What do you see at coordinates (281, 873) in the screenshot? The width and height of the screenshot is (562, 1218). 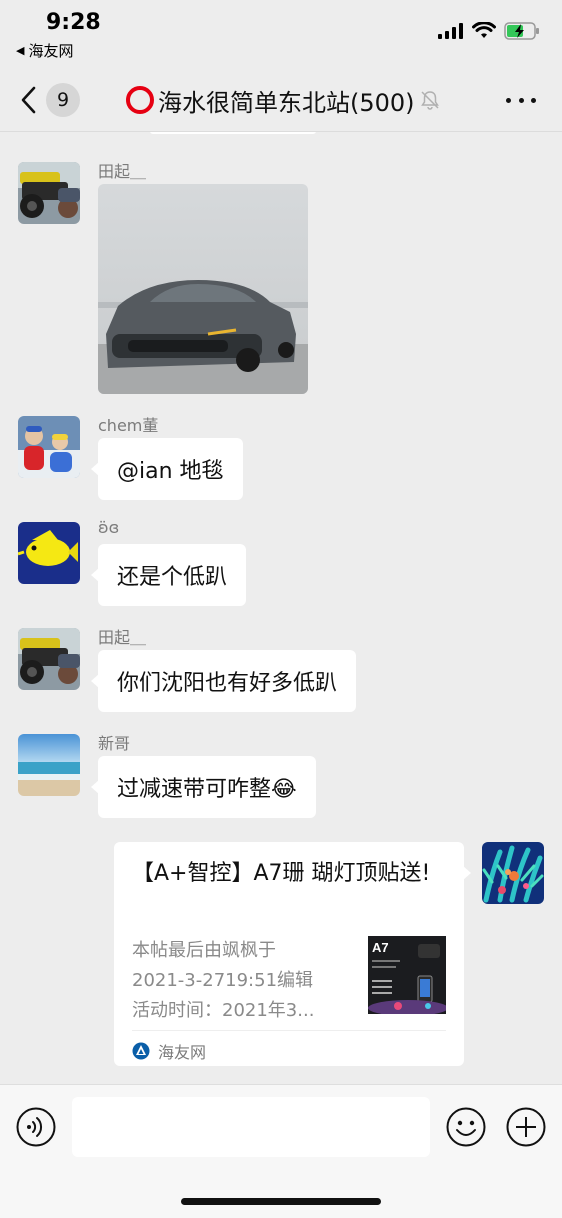 I see `link-card-title: 【A+智控】A7珊 瑚灯顶贴送!` at bounding box center [281, 873].